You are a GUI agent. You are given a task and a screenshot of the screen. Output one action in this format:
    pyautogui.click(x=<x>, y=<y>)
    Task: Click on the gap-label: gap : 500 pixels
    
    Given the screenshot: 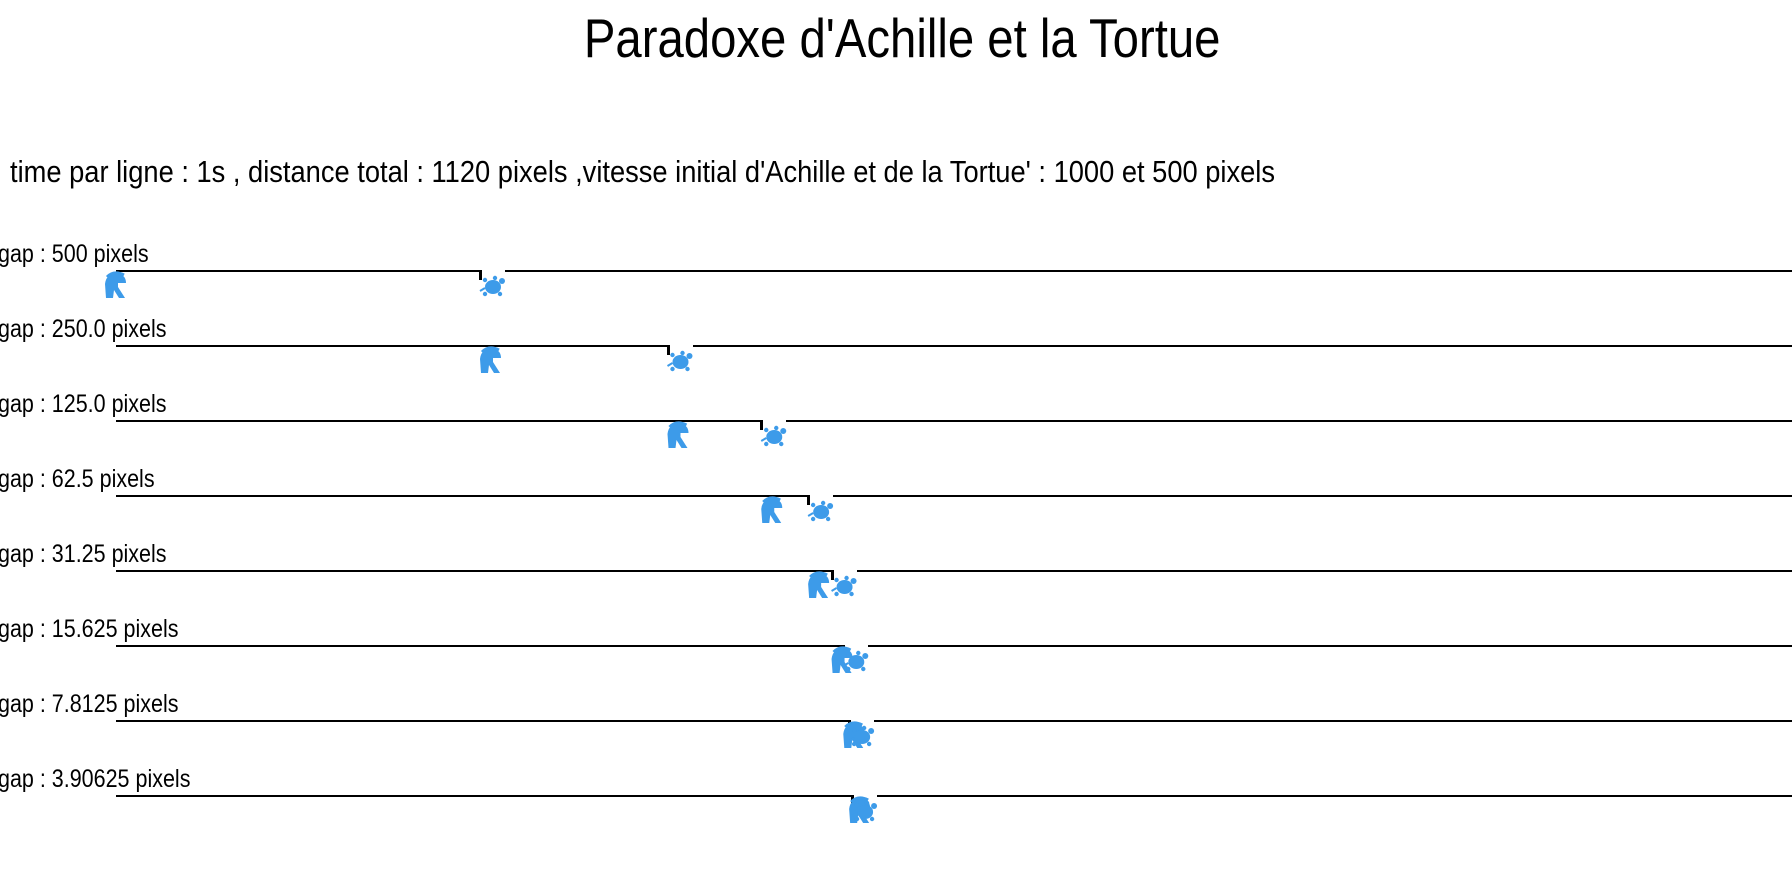 What is the action you would take?
    pyautogui.click(x=74, y=254)
    